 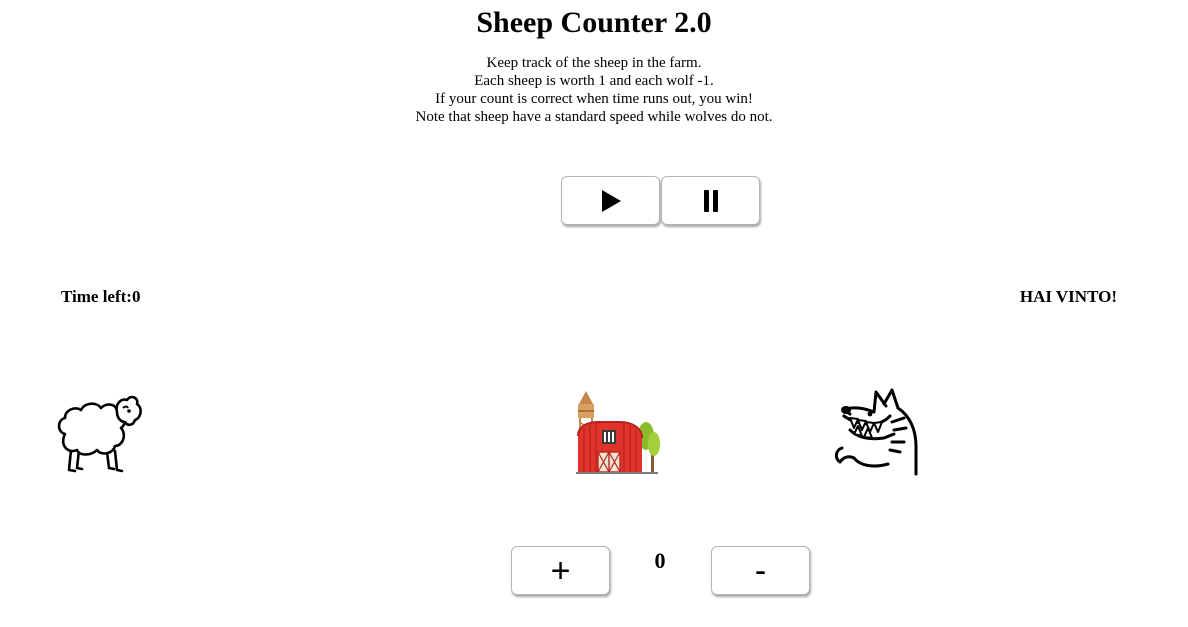 I want to click on increment-label: +, so click(x=560, y=570).